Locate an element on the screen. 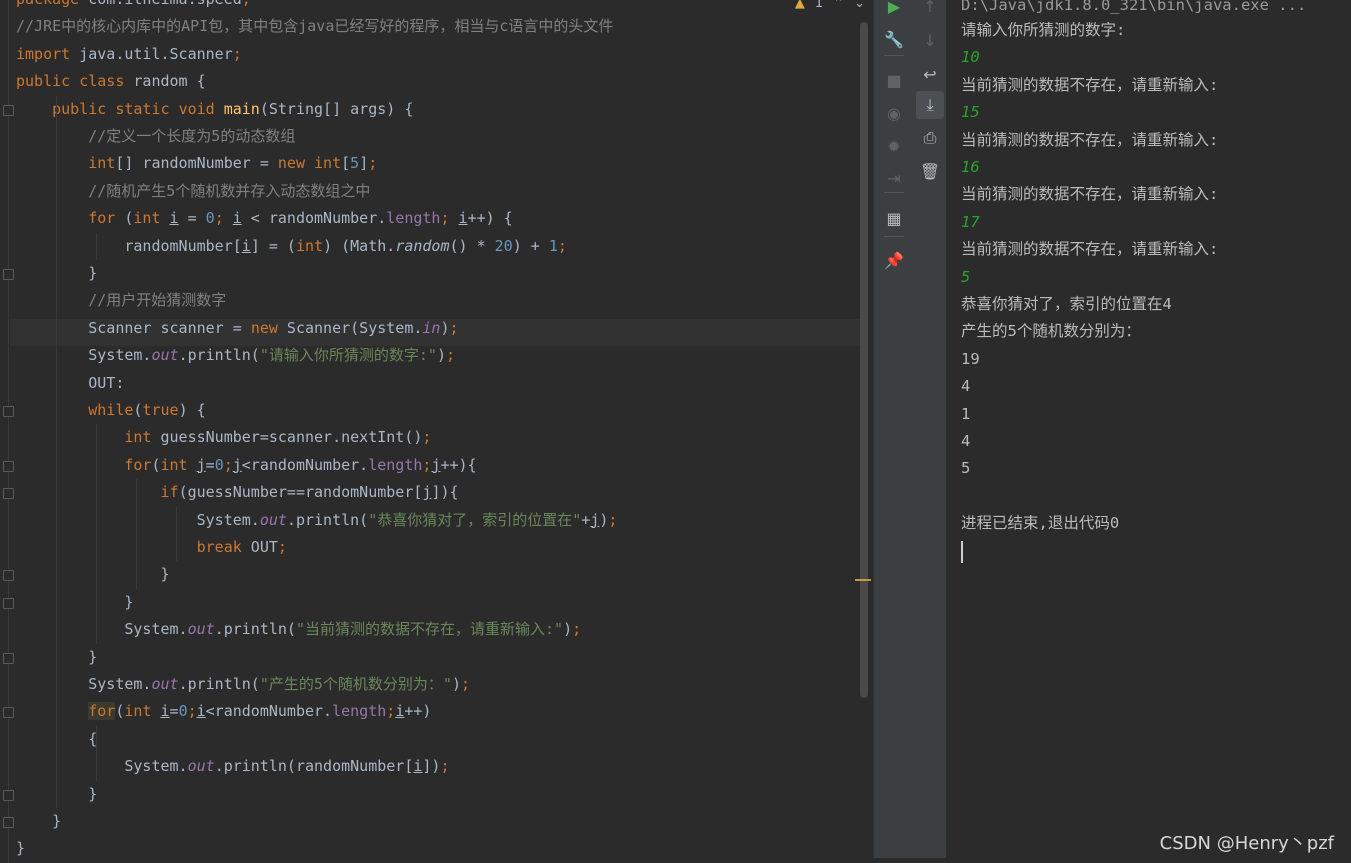  warning-marker is located at coordinates (863, 580).